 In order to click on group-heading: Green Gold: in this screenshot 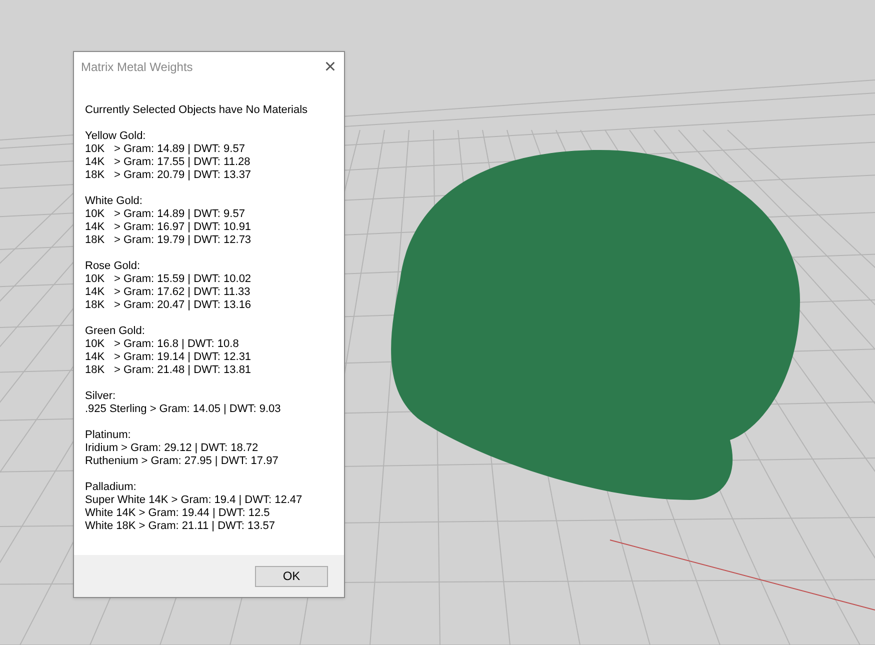, I will do `click(115, 331)`.